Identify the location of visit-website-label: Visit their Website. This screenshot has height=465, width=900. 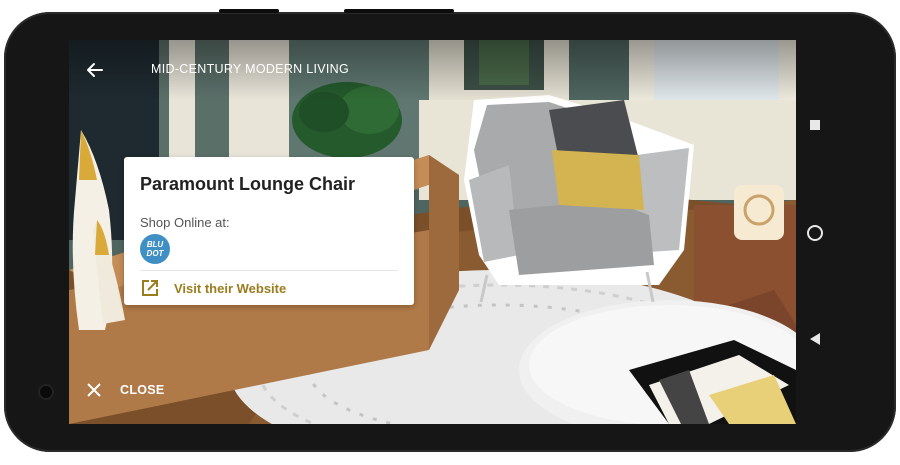
(230, 288).